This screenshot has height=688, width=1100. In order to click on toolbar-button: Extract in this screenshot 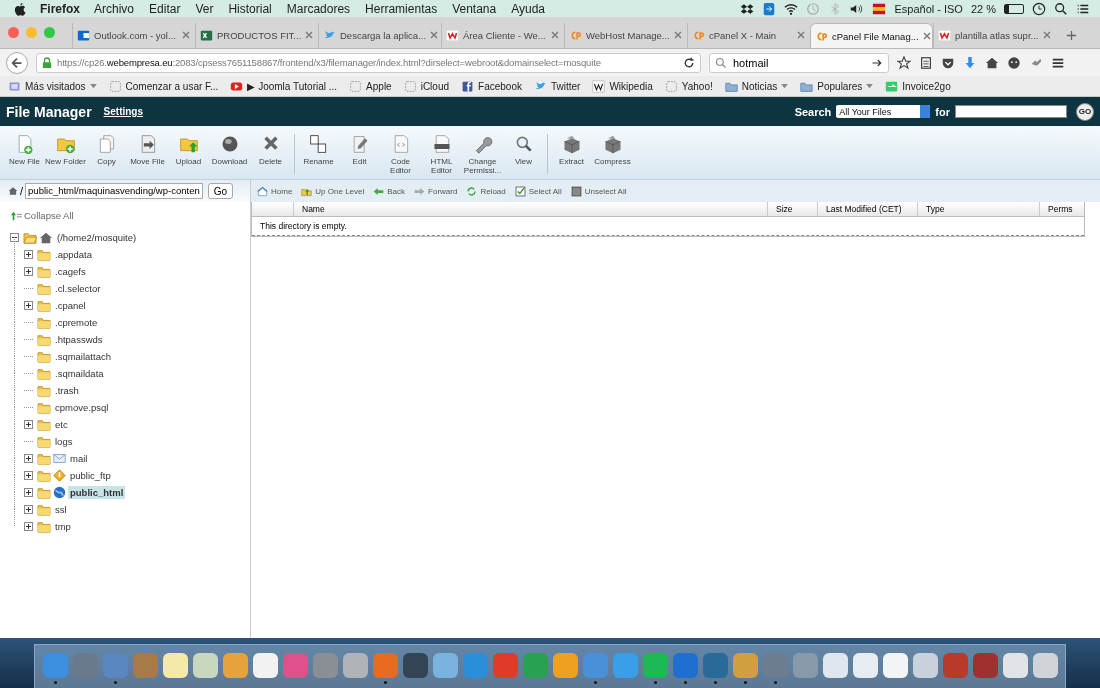, I will do `click(571, 150)`.